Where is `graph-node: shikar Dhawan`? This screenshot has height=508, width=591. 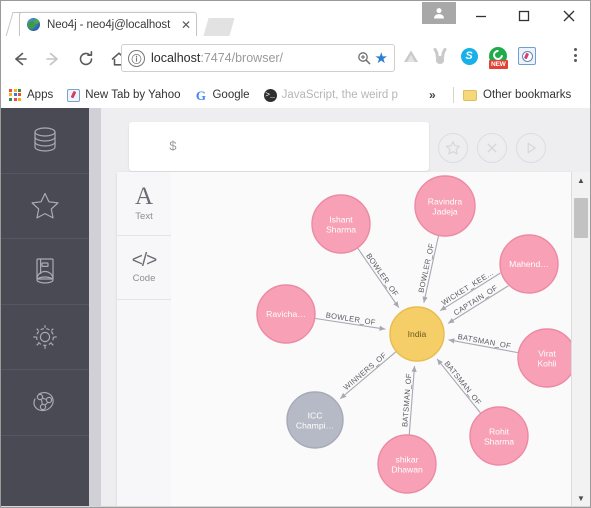
graph-node: shikar Dhawan is located at coordinates (407, 464).